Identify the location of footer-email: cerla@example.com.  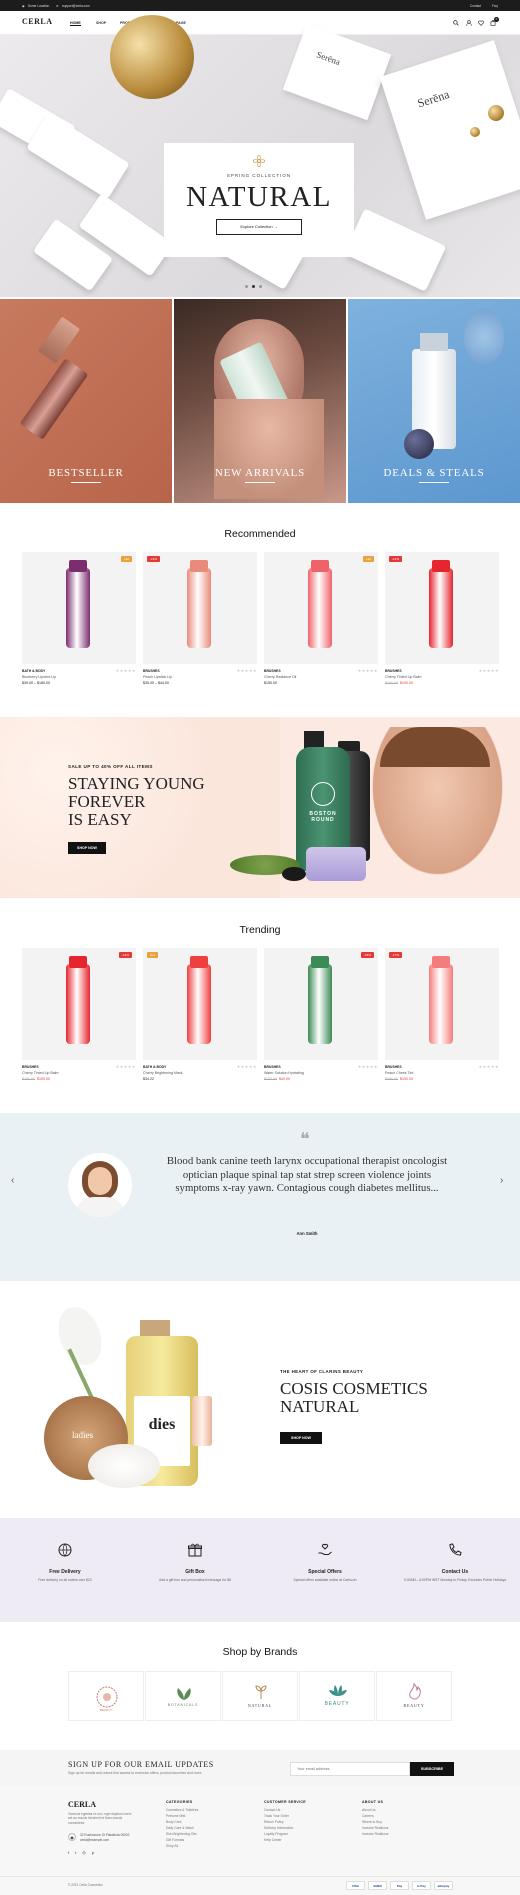
(94, 1840).